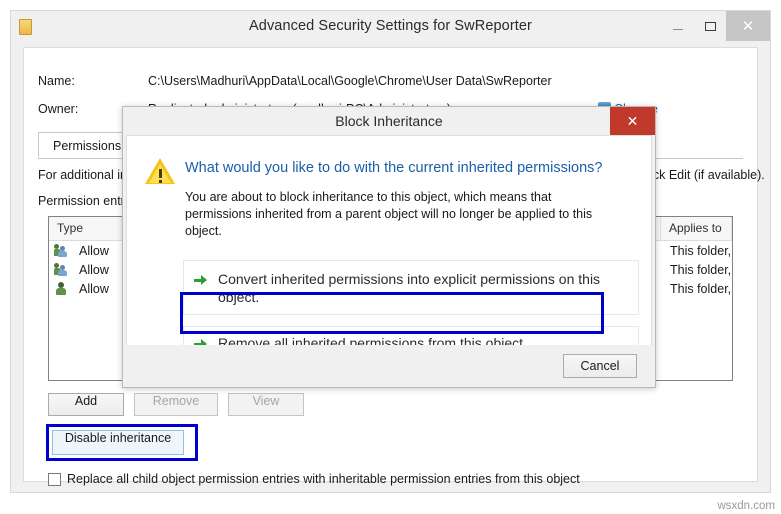 The image size is (781, 514). Describe the element at coordinates (176, 404) in the screenshot. I see `remove-button: Remove` at that location.